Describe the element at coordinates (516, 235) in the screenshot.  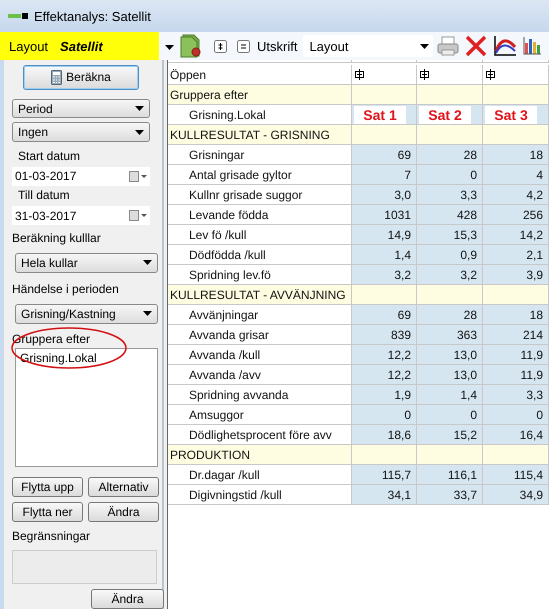
I see `table-cell: 14,2` at that location.